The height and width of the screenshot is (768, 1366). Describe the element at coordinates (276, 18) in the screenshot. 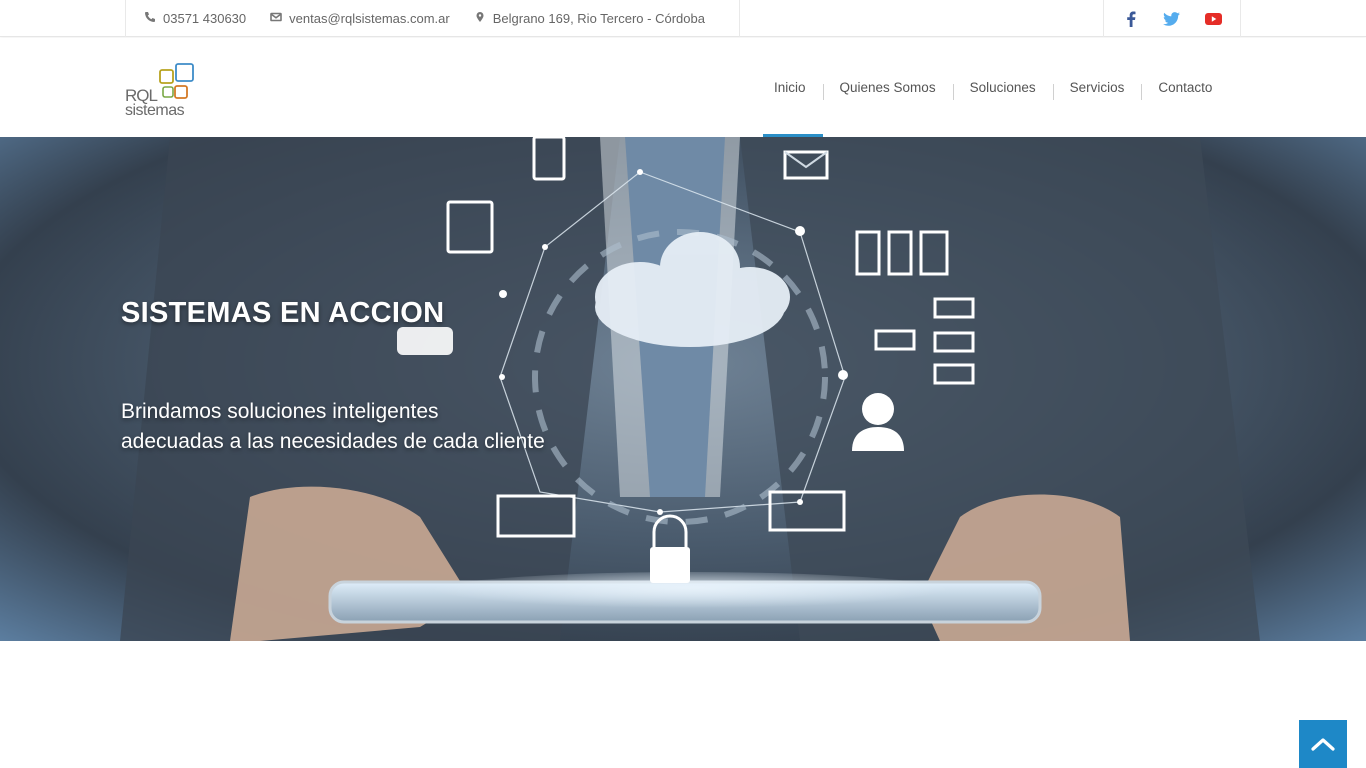

I see `envelope-icon` at that location.